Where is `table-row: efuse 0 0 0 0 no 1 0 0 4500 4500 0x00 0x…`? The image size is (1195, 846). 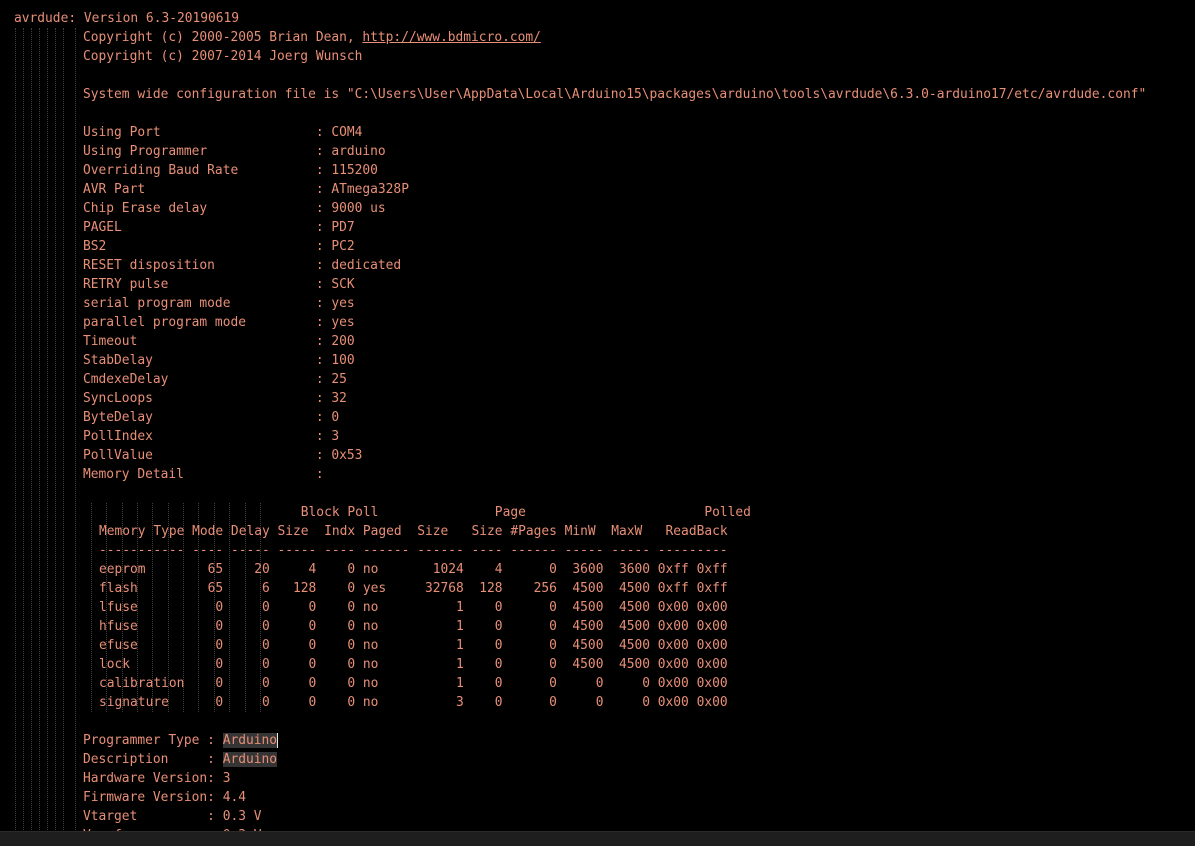
table-row: efuse 0 0 0 0 no 1 0 0 4500 4500 0x00 0x… is located at coordinates (413, 645).